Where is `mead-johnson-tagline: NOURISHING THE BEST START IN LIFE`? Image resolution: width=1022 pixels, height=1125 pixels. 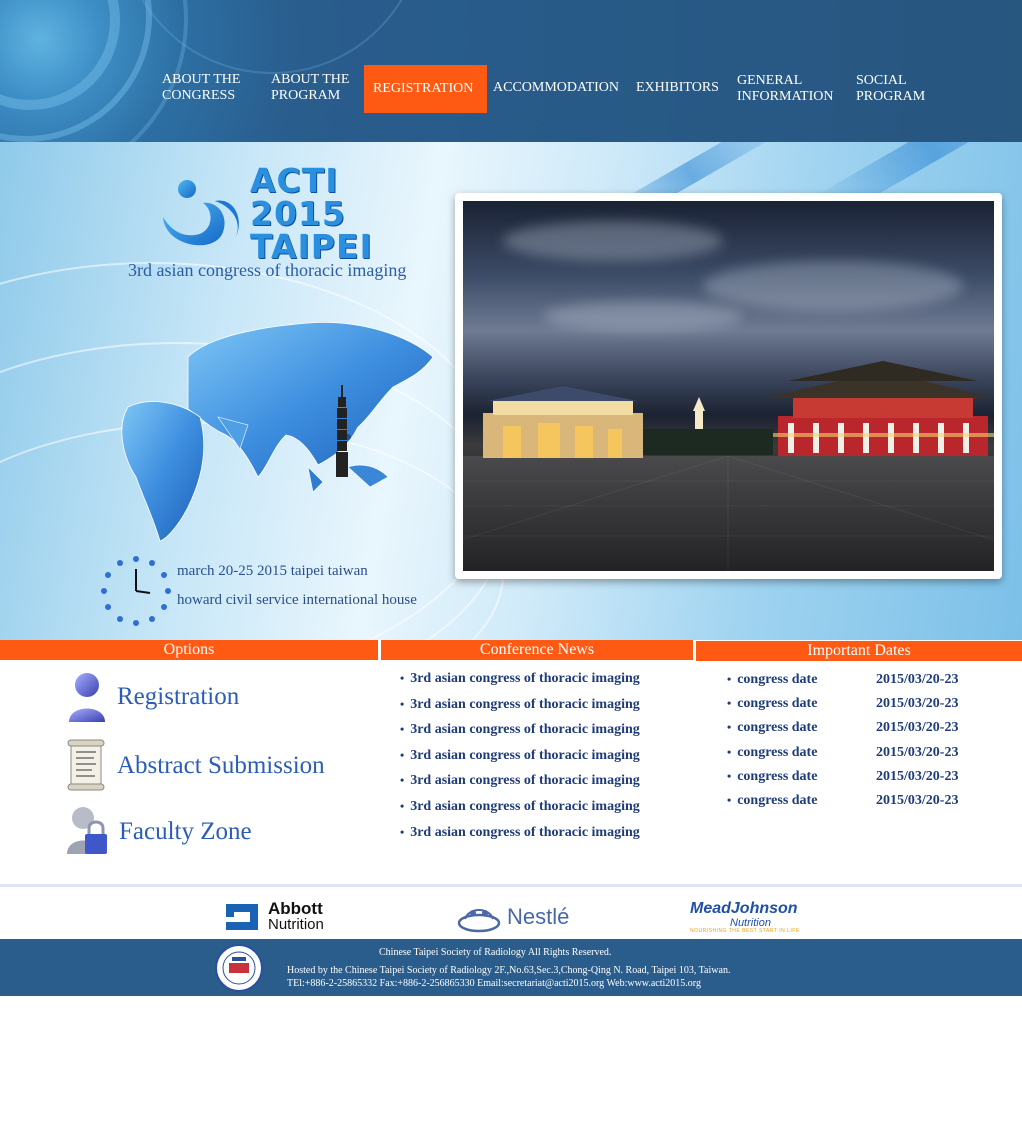
mead-johnson-tagline: NOURISHING THE BEST START IN LIFE is located at coordinates (745, 931).